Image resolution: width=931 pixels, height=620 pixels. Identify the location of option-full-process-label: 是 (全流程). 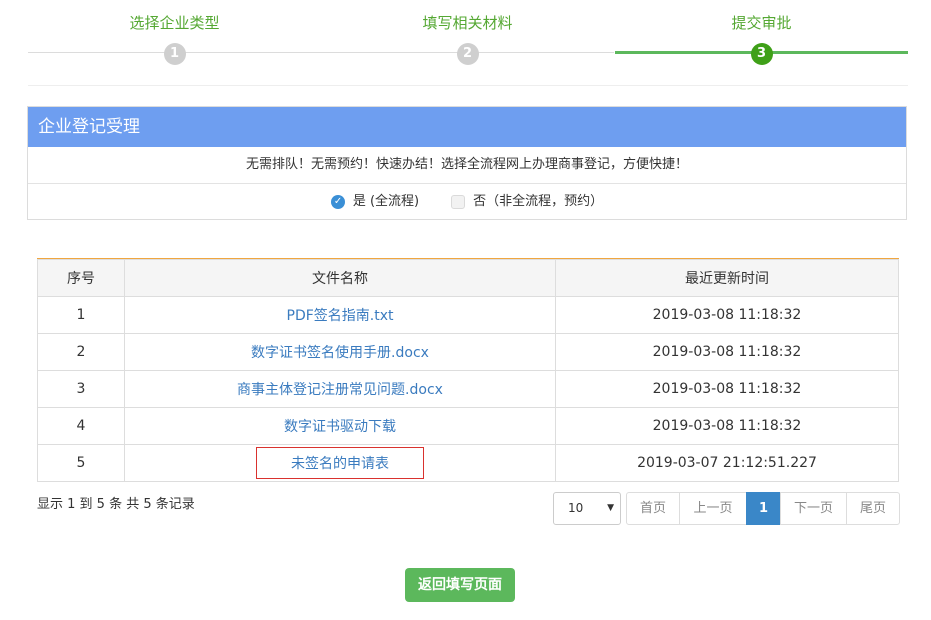
(386, 201).